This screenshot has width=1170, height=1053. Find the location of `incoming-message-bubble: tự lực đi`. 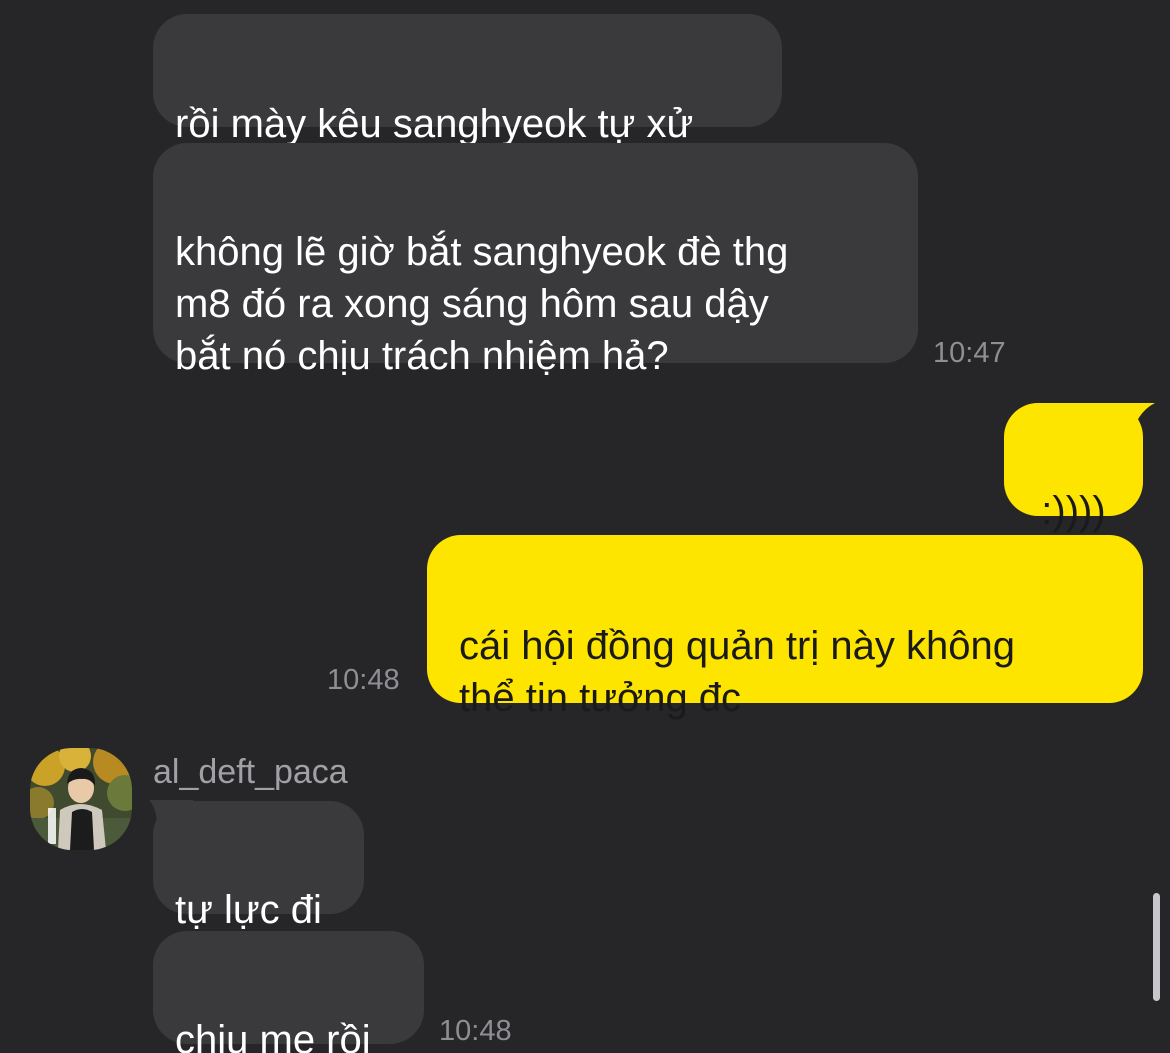

incoming-message-bubble: tự lực đi is located at coordinates (258, 866).